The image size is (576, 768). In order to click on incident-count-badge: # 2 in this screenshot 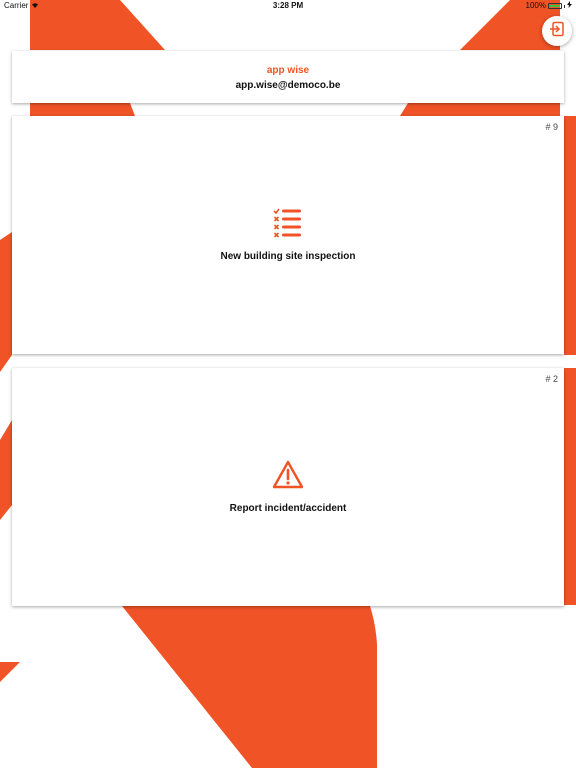, I will do `click(551, 379)`.